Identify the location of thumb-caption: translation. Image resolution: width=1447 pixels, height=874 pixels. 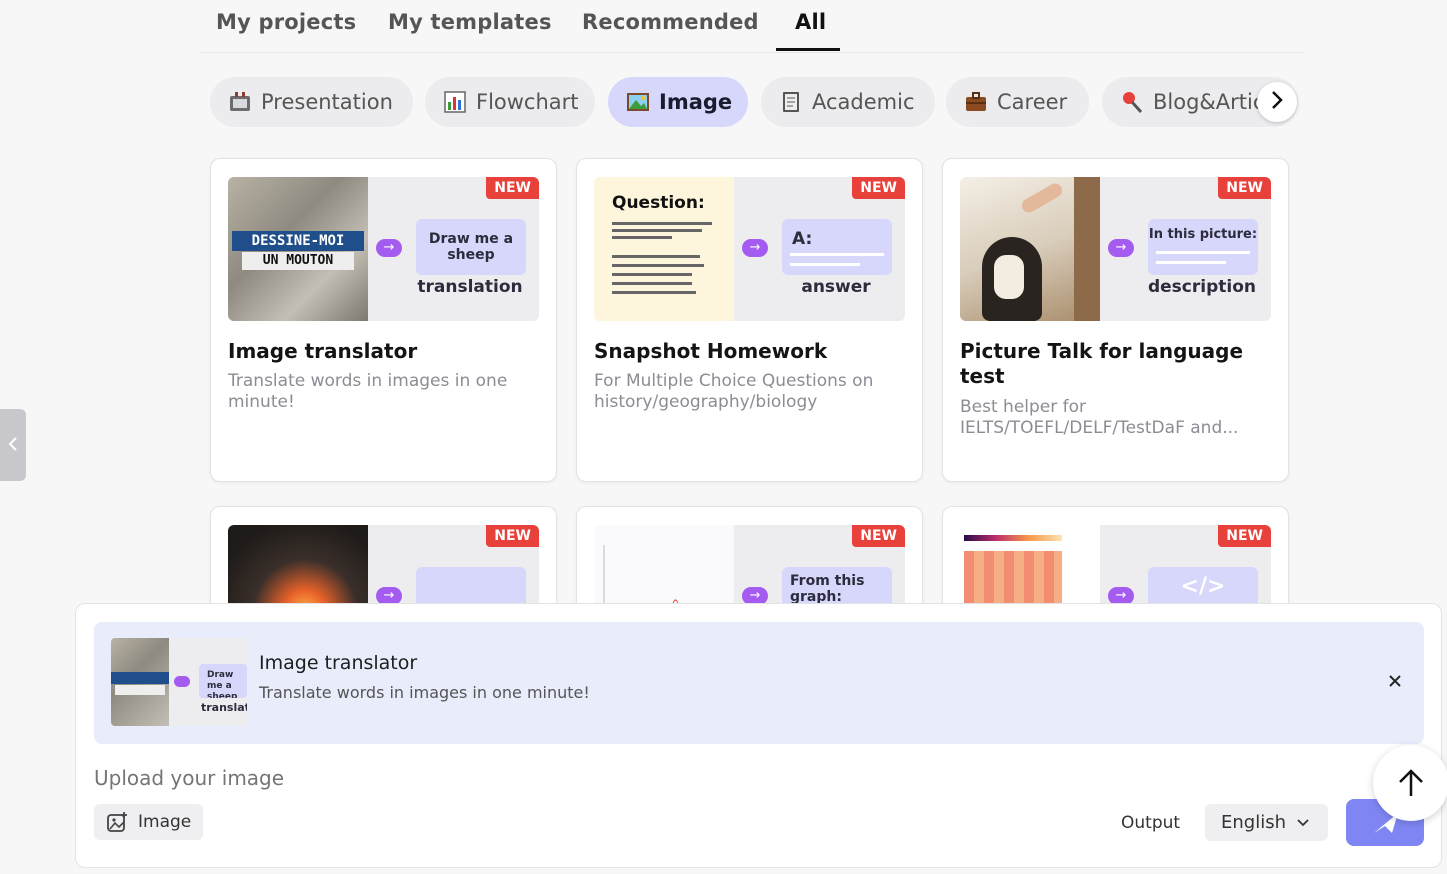
(470, 287).